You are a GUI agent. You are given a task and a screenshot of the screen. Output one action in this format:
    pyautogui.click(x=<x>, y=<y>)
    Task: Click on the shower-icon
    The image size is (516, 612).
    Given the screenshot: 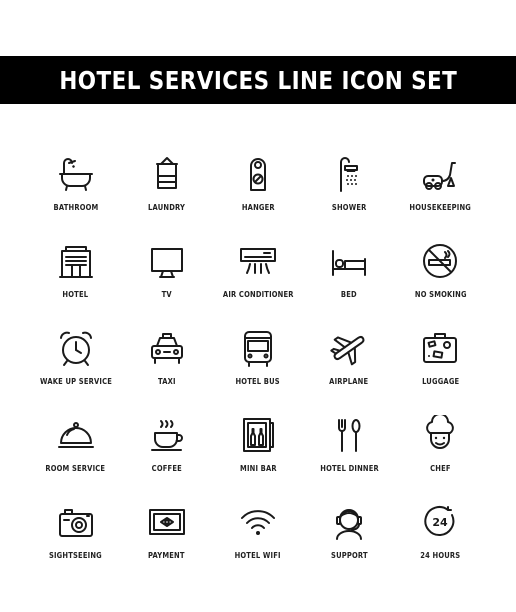 What is the action you would take?
    pyautogui.click(x=349, y=174)
    